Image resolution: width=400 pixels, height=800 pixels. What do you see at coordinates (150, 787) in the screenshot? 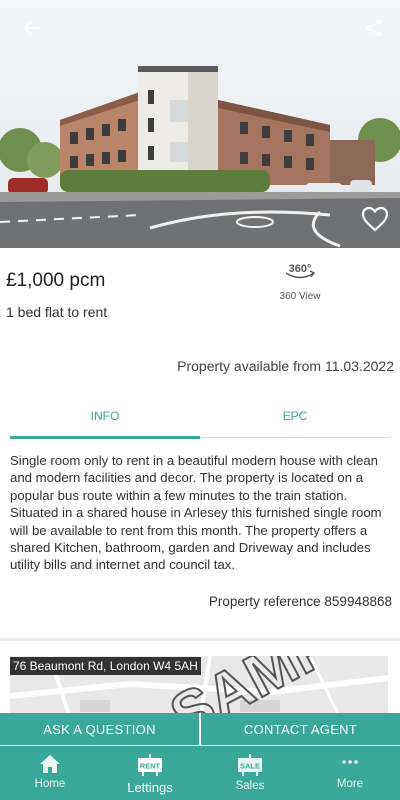
I see `nav-label-lettings: Lettings` at bounding box center [150, 787].